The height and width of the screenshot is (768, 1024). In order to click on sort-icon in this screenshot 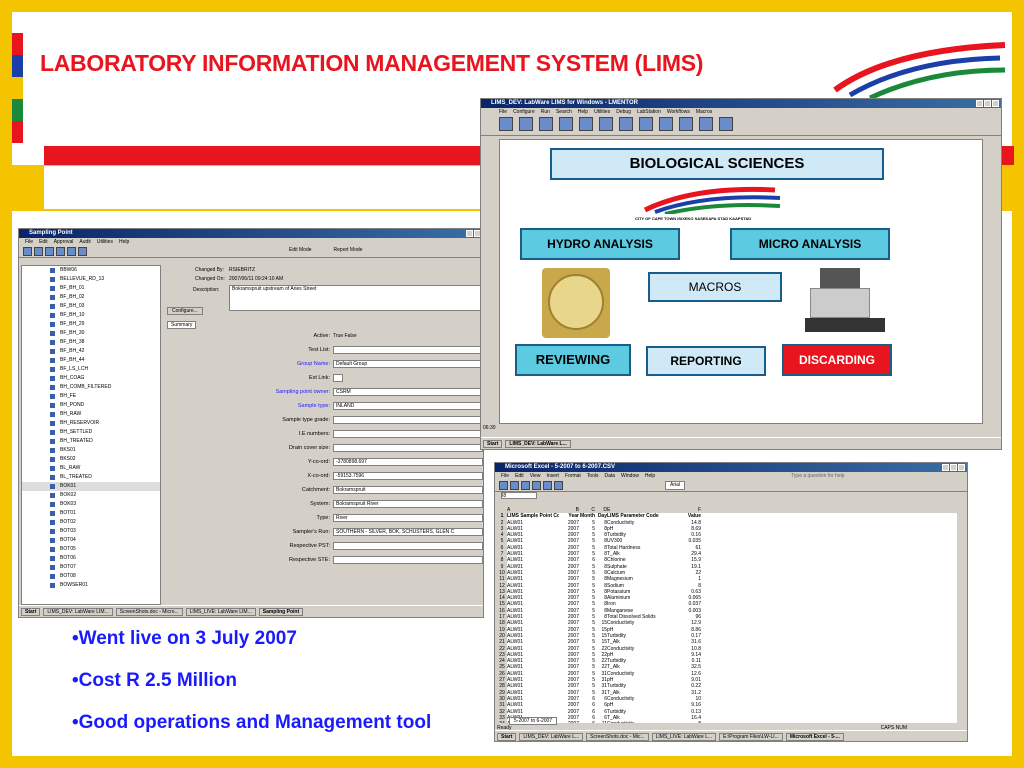, I will do `click(558, 485)`.